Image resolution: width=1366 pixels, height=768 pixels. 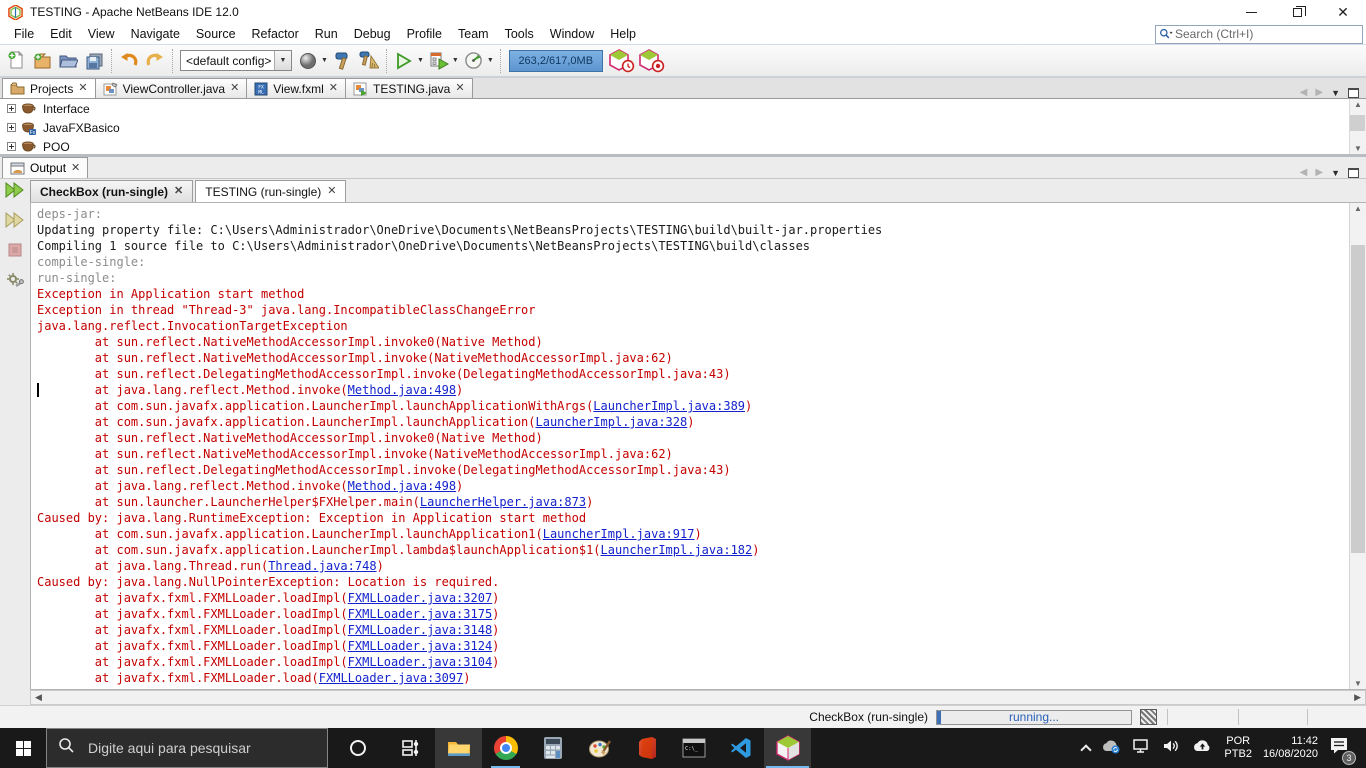 I want to click on scroll-right-icon: ▶, so click(x=1357, y=697).